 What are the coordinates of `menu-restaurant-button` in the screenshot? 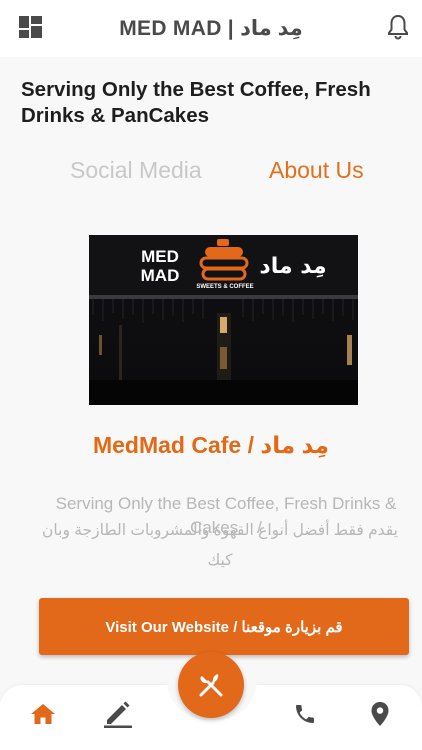 It's located at (211, 685).